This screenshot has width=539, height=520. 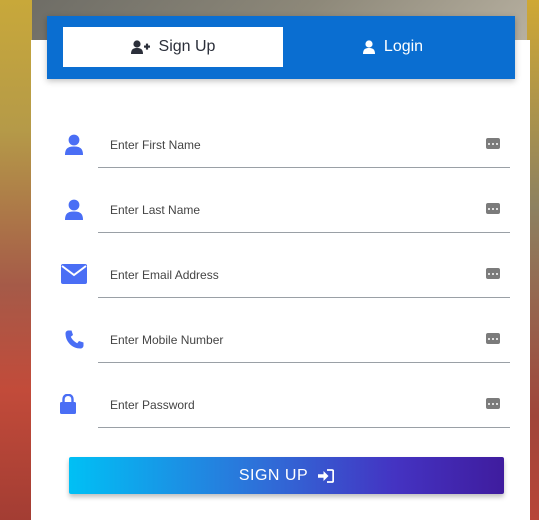 What do you see at coordinates (74, 274) in the screenshot?
I see `envelope-icon` at bounding box center [74, 274].